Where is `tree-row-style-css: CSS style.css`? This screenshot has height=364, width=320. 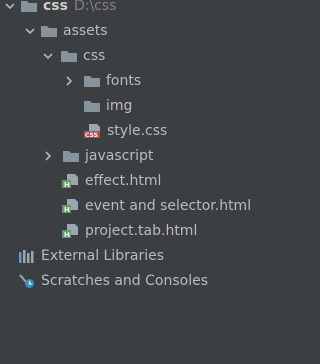
tree-row-style-css: CSS style.css is located at coordinates (130, 130).